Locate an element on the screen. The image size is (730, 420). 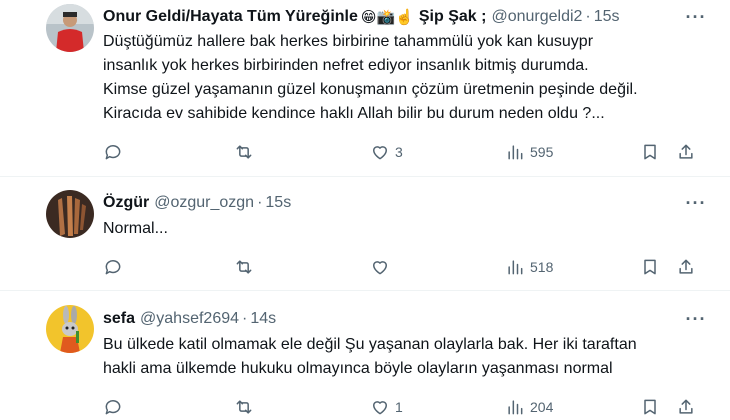
like-count: 3 is located at coordinates (399, 152).